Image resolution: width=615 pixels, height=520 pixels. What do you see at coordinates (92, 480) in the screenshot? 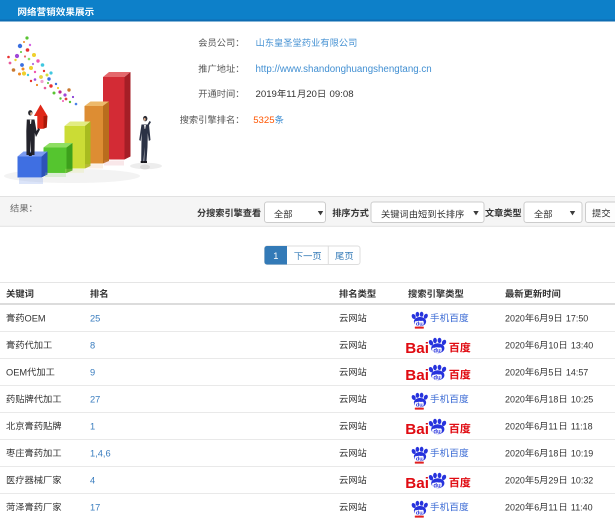
I see `svg-text: 4` at bounding box center [92, 480].